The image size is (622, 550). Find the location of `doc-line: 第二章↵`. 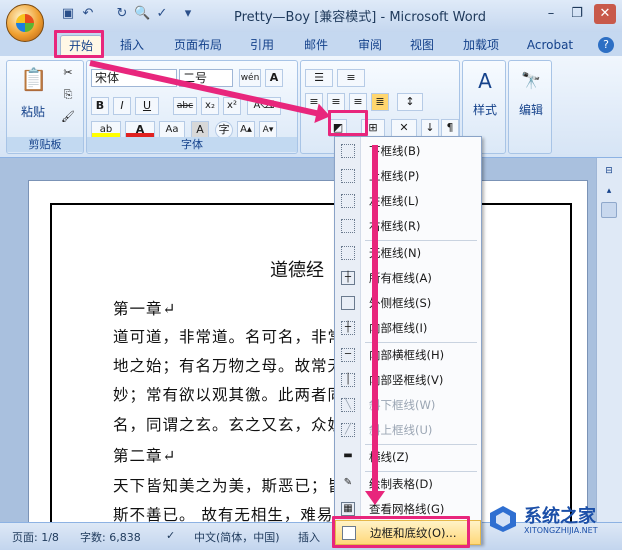

doc-line: 第二章↵ is located at coordinates (145, 455).